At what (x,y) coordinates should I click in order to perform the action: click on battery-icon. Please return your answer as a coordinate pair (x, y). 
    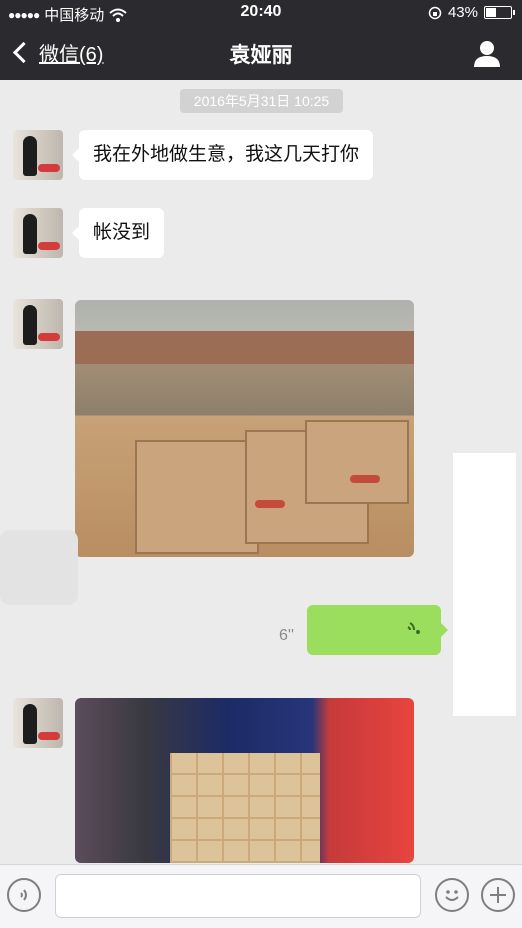
    Looking at the image, I should click on (499, 12).